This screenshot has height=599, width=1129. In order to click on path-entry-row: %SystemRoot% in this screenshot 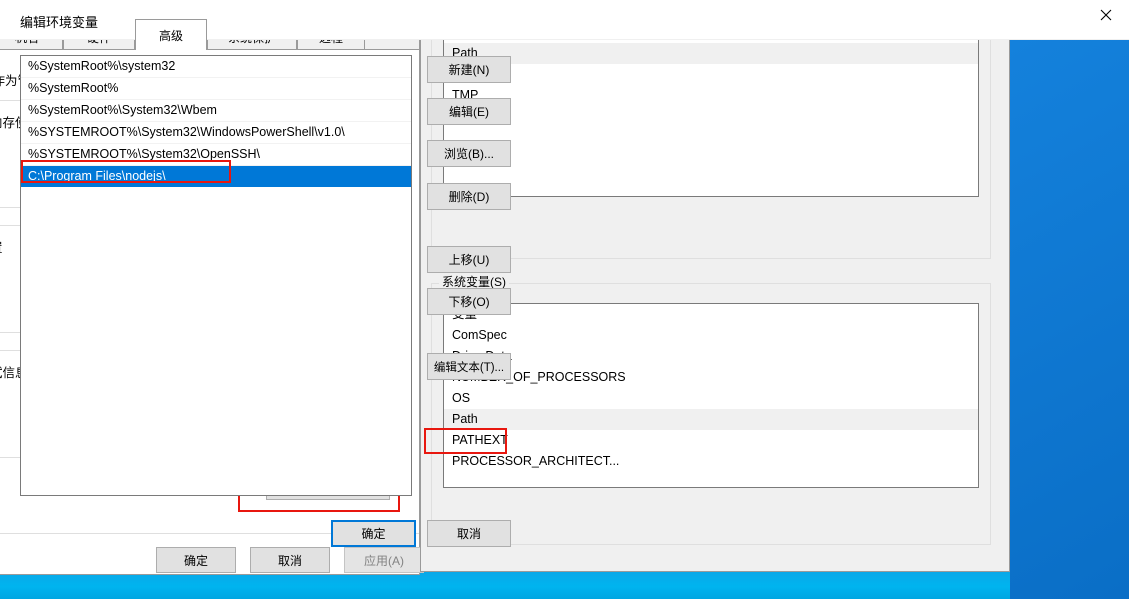, I will do `click(216, 89)`.